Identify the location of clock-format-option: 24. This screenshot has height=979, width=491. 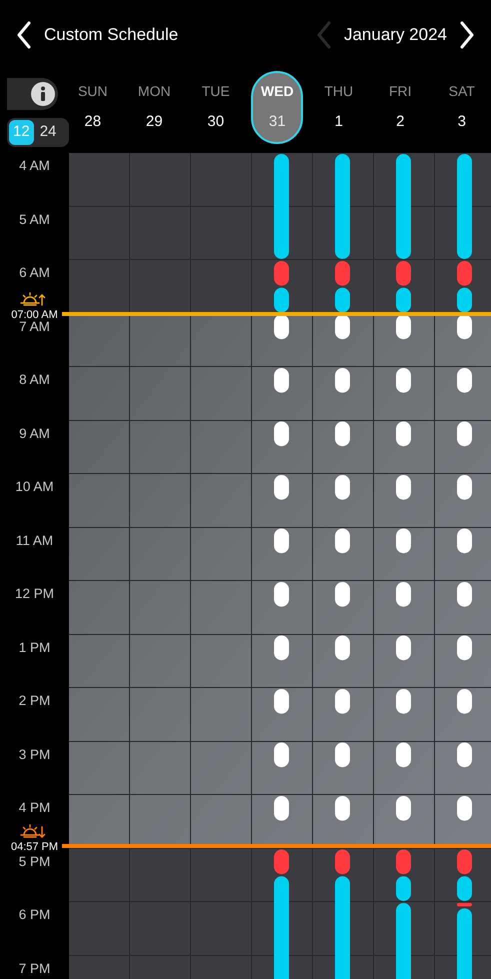
(48, 132).